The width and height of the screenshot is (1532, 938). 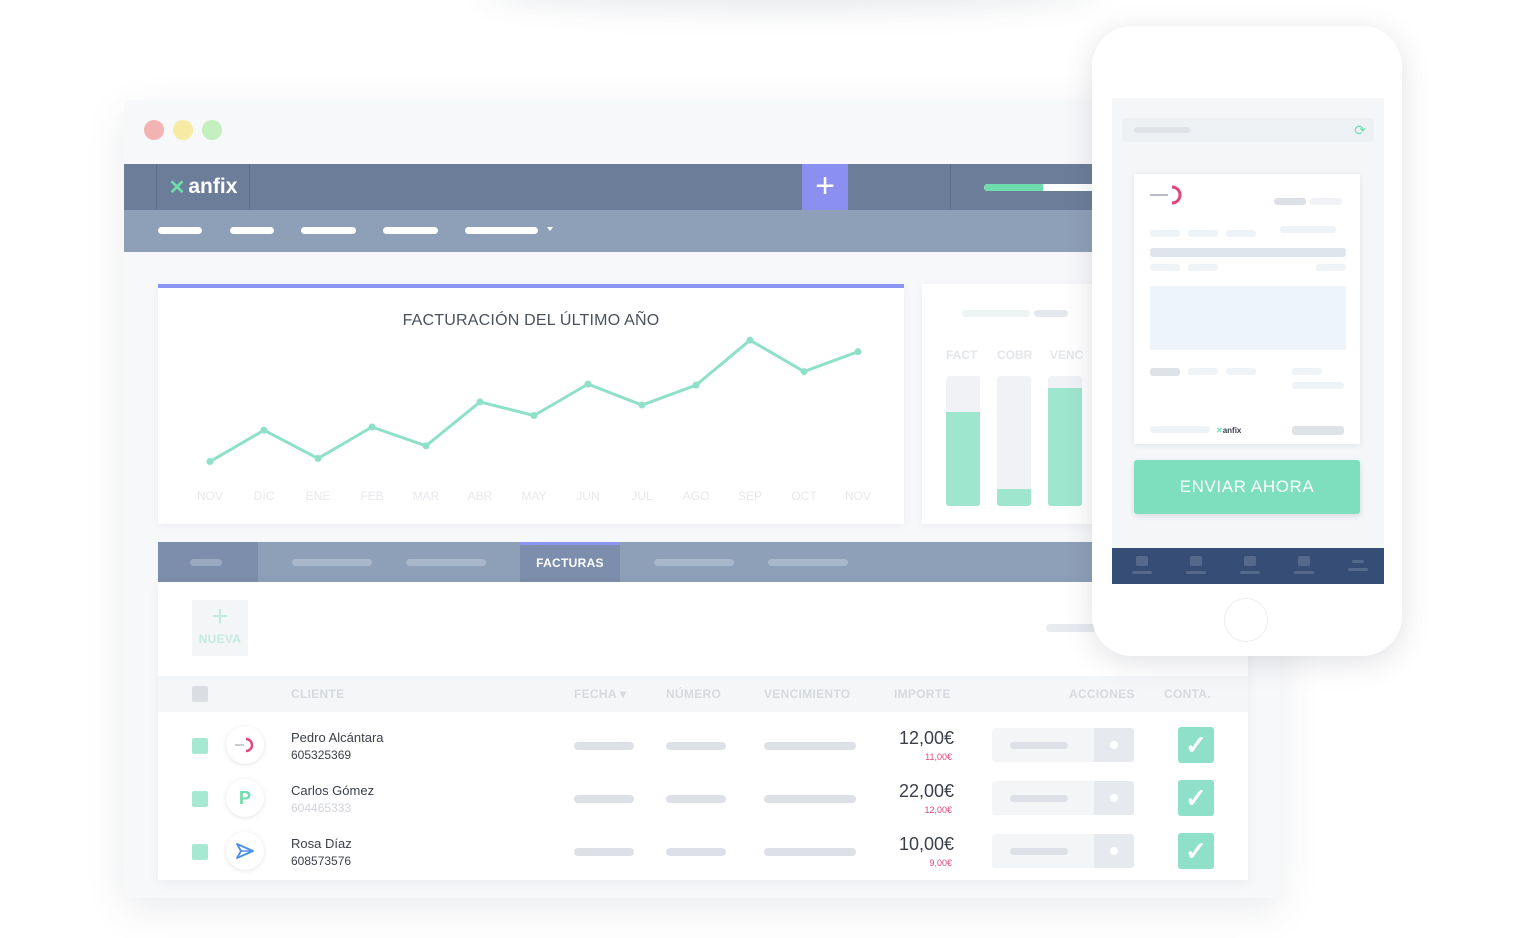 I want to click on bar-label-cobr: COBR, so click(x=1015, y=355).